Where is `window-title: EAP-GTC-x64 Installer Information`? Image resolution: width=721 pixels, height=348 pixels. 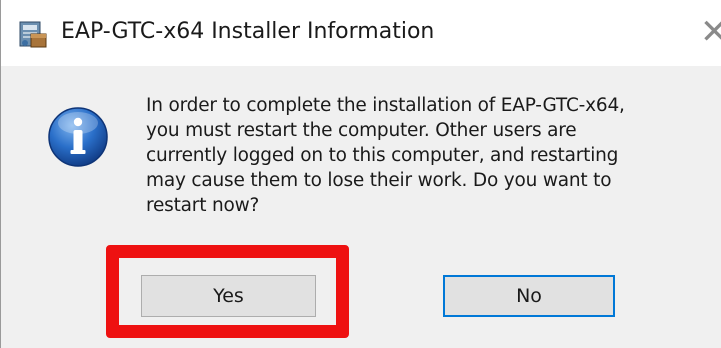
window-title: EAP-GTC-x64 Installer Information is located at coordinates (248, 31).